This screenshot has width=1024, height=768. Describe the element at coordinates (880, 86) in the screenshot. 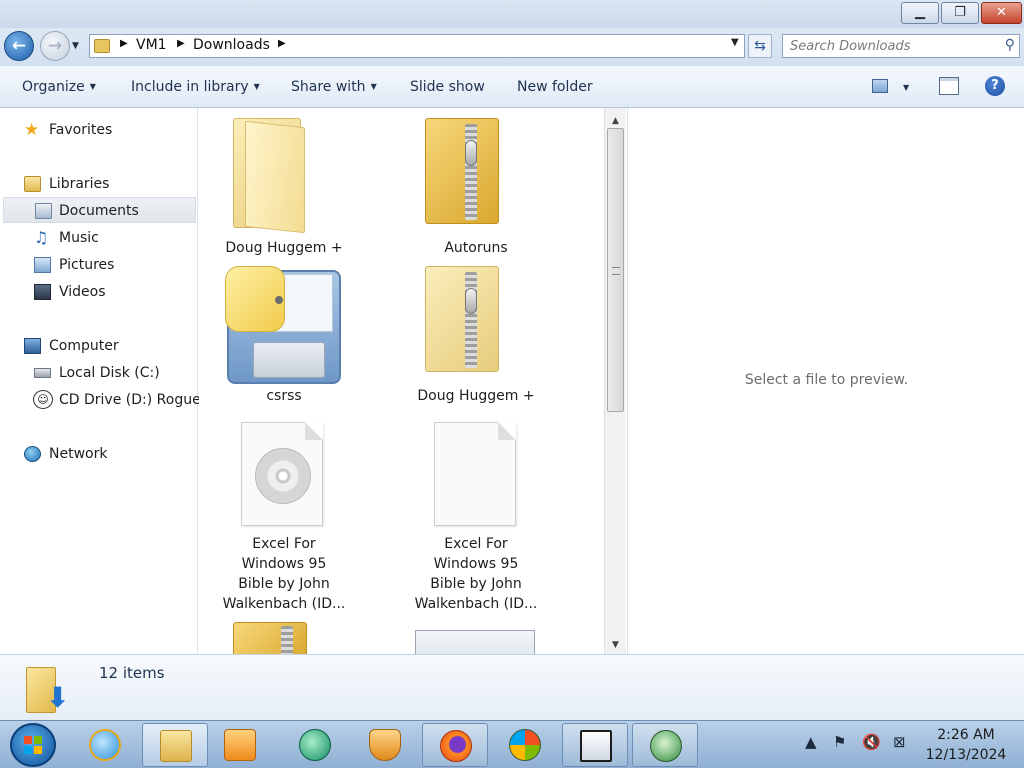

I see `change-view-icon` at that location.